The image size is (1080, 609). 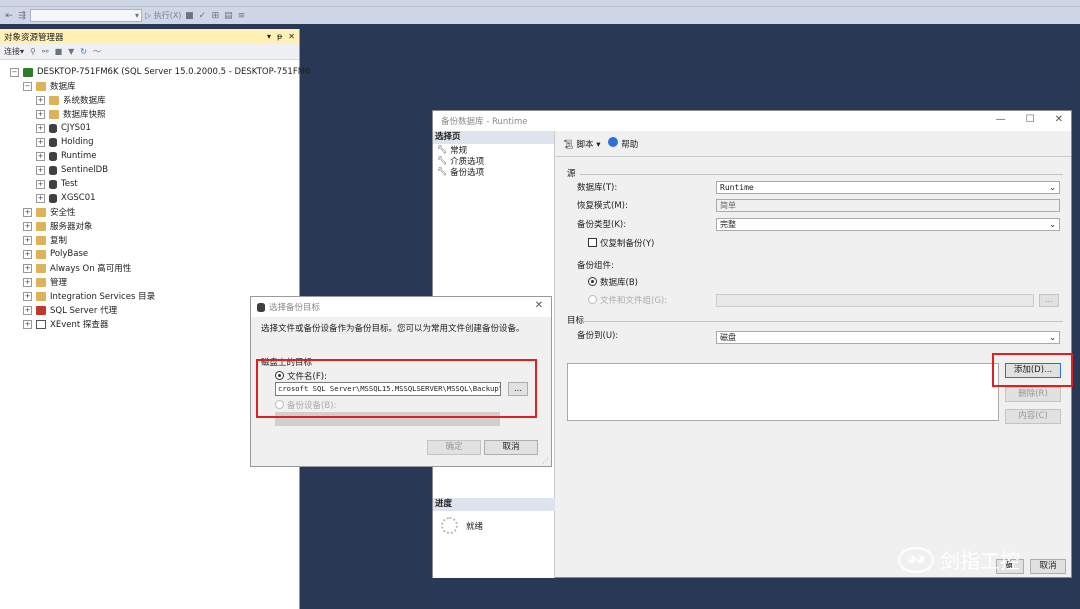 What do you see at coordinates (149, 198) in the screenshot?
I see `tree-node-db: + XGSC01` at bounding box center [149, 198].